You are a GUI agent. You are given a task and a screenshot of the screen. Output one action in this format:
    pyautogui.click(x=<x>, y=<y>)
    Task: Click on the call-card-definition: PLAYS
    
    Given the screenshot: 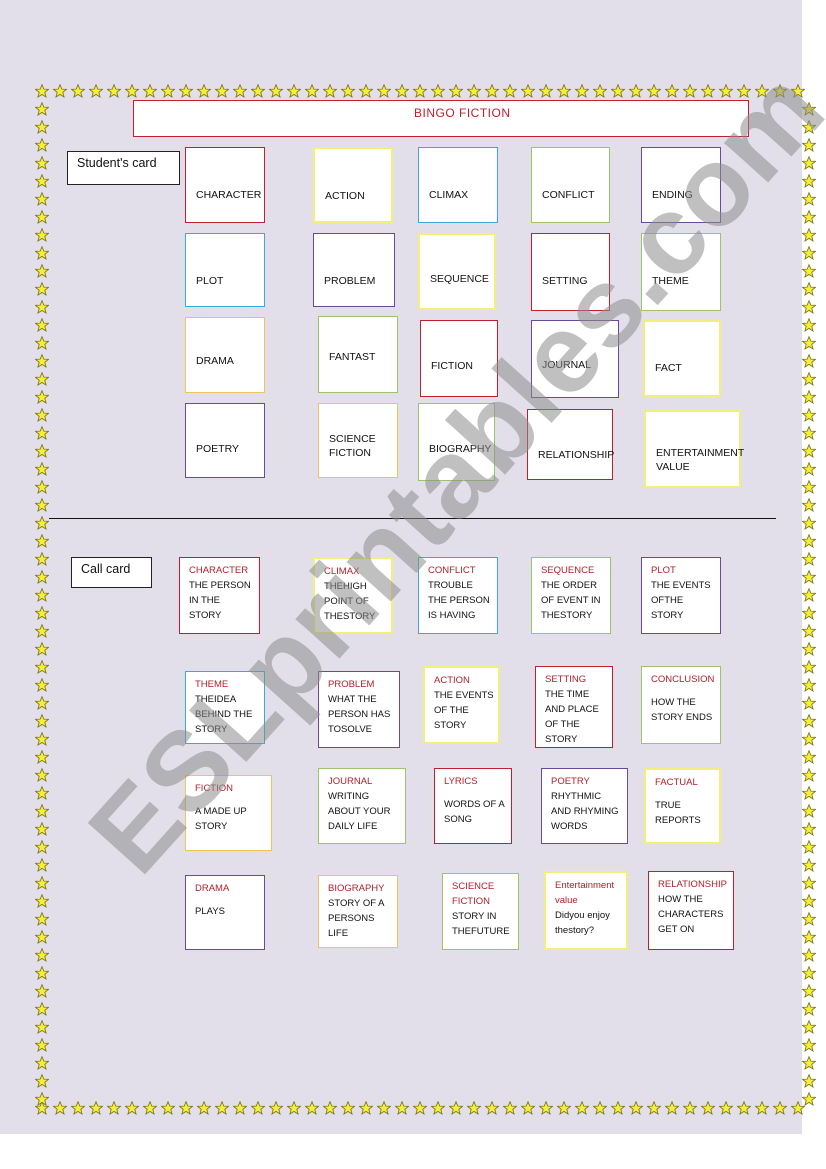 What is the action you would take?
    pyautogui.click(x=210, y=911)
    